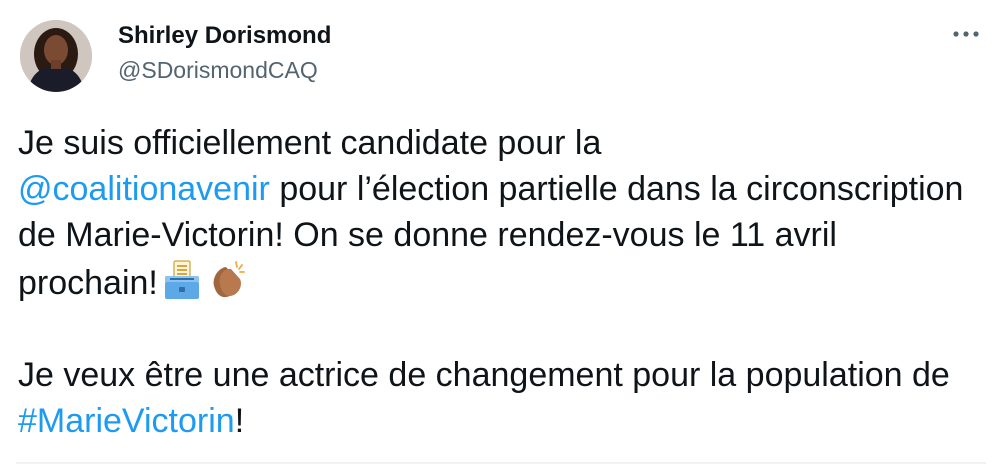 This screenshot has width=1002, height=468. Describe the element at coordinates (310, 143) in the screenshot. I see `tweet-text-segment: Je suis officiellement candidate pour la` at that location.